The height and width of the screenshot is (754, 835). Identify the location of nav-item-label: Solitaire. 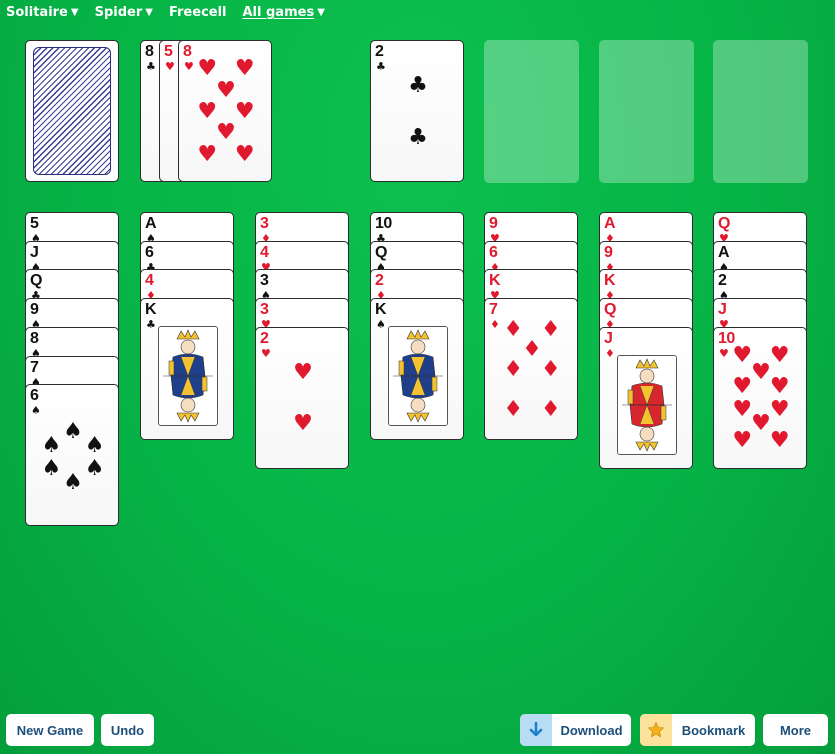
(37, 12).